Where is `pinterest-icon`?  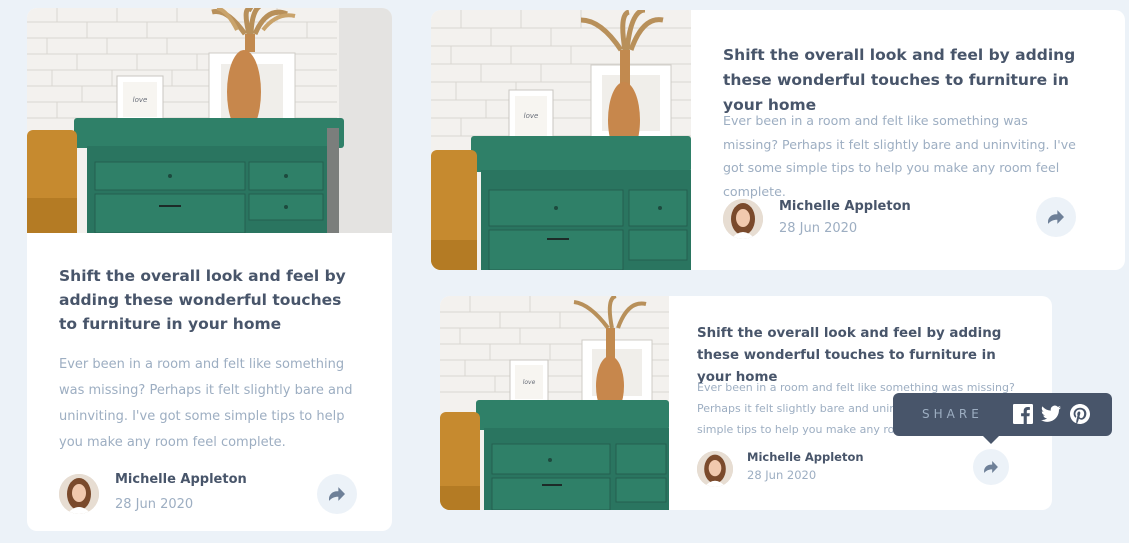 pinterest-icon is located at coordinates (1080, 414).